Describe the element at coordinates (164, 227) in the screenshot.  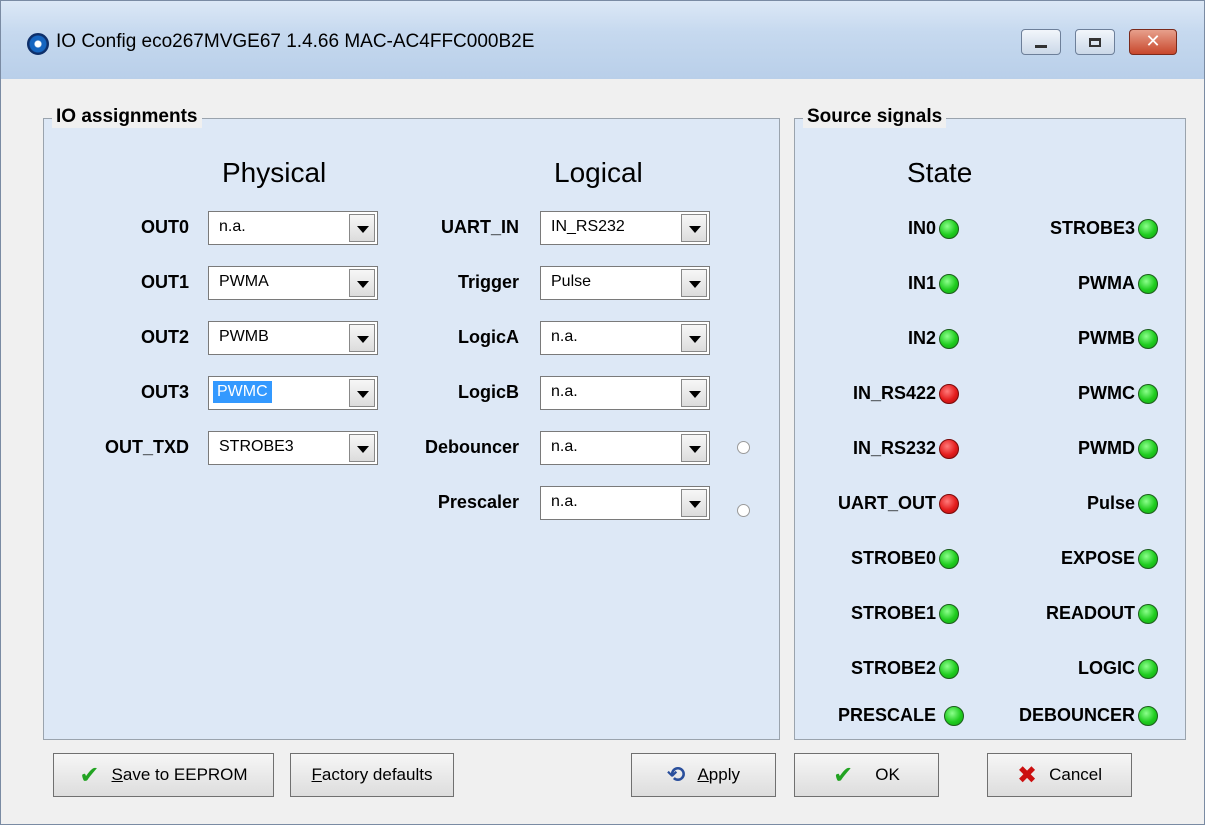
I see `out0-label: OUT0` at that location.